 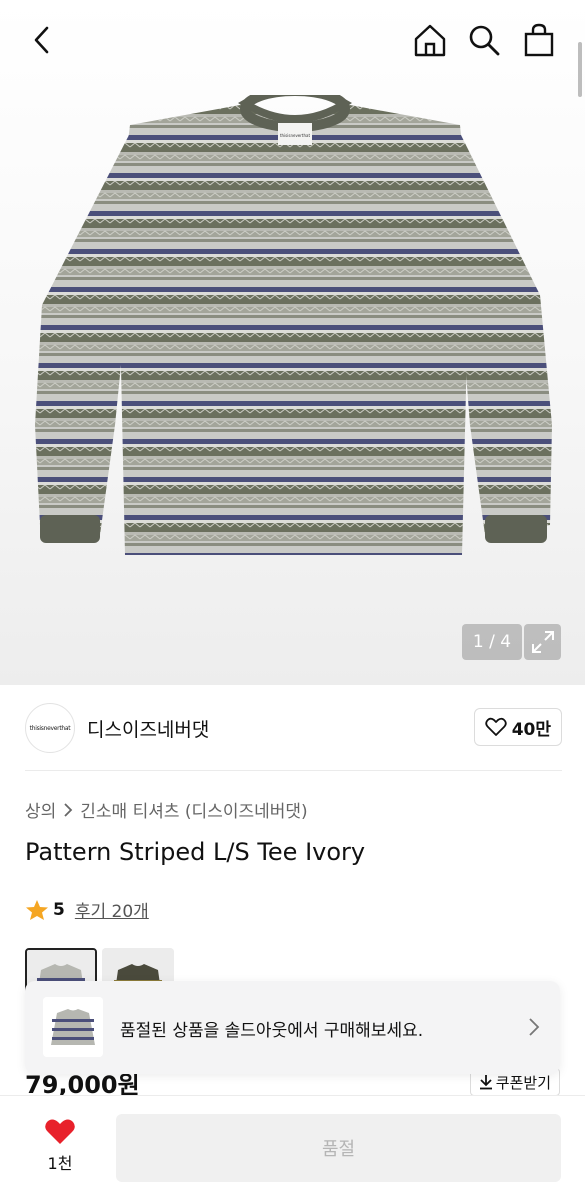 I want to click on banner-product-thumbnail, so click(x=73, y=1027).